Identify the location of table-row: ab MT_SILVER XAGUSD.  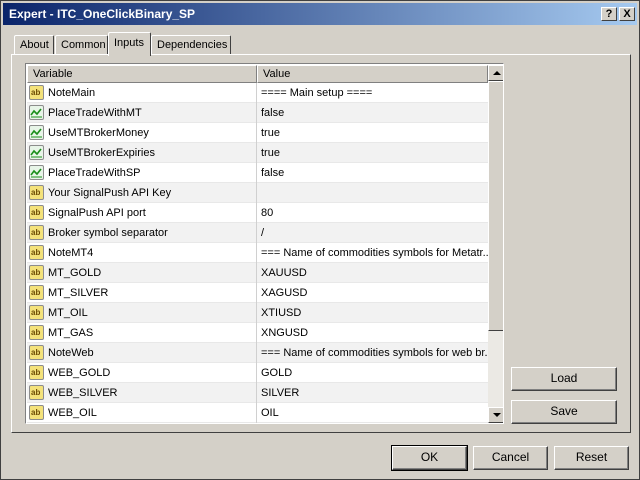
(257, 293).